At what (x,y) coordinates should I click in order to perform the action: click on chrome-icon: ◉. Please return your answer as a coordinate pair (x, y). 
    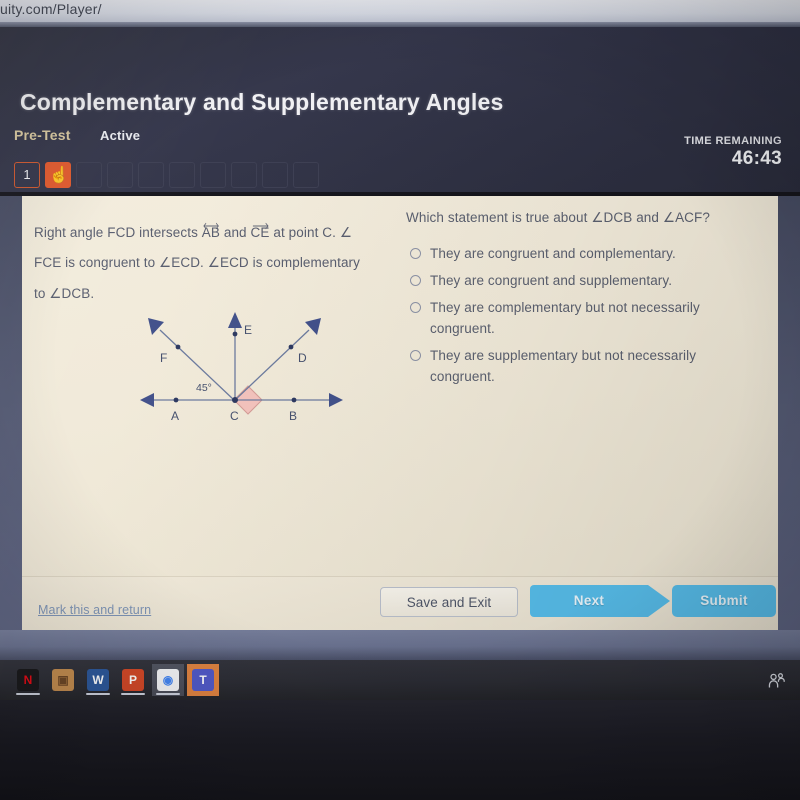
    Looking at the image, I should click on (168, 680).